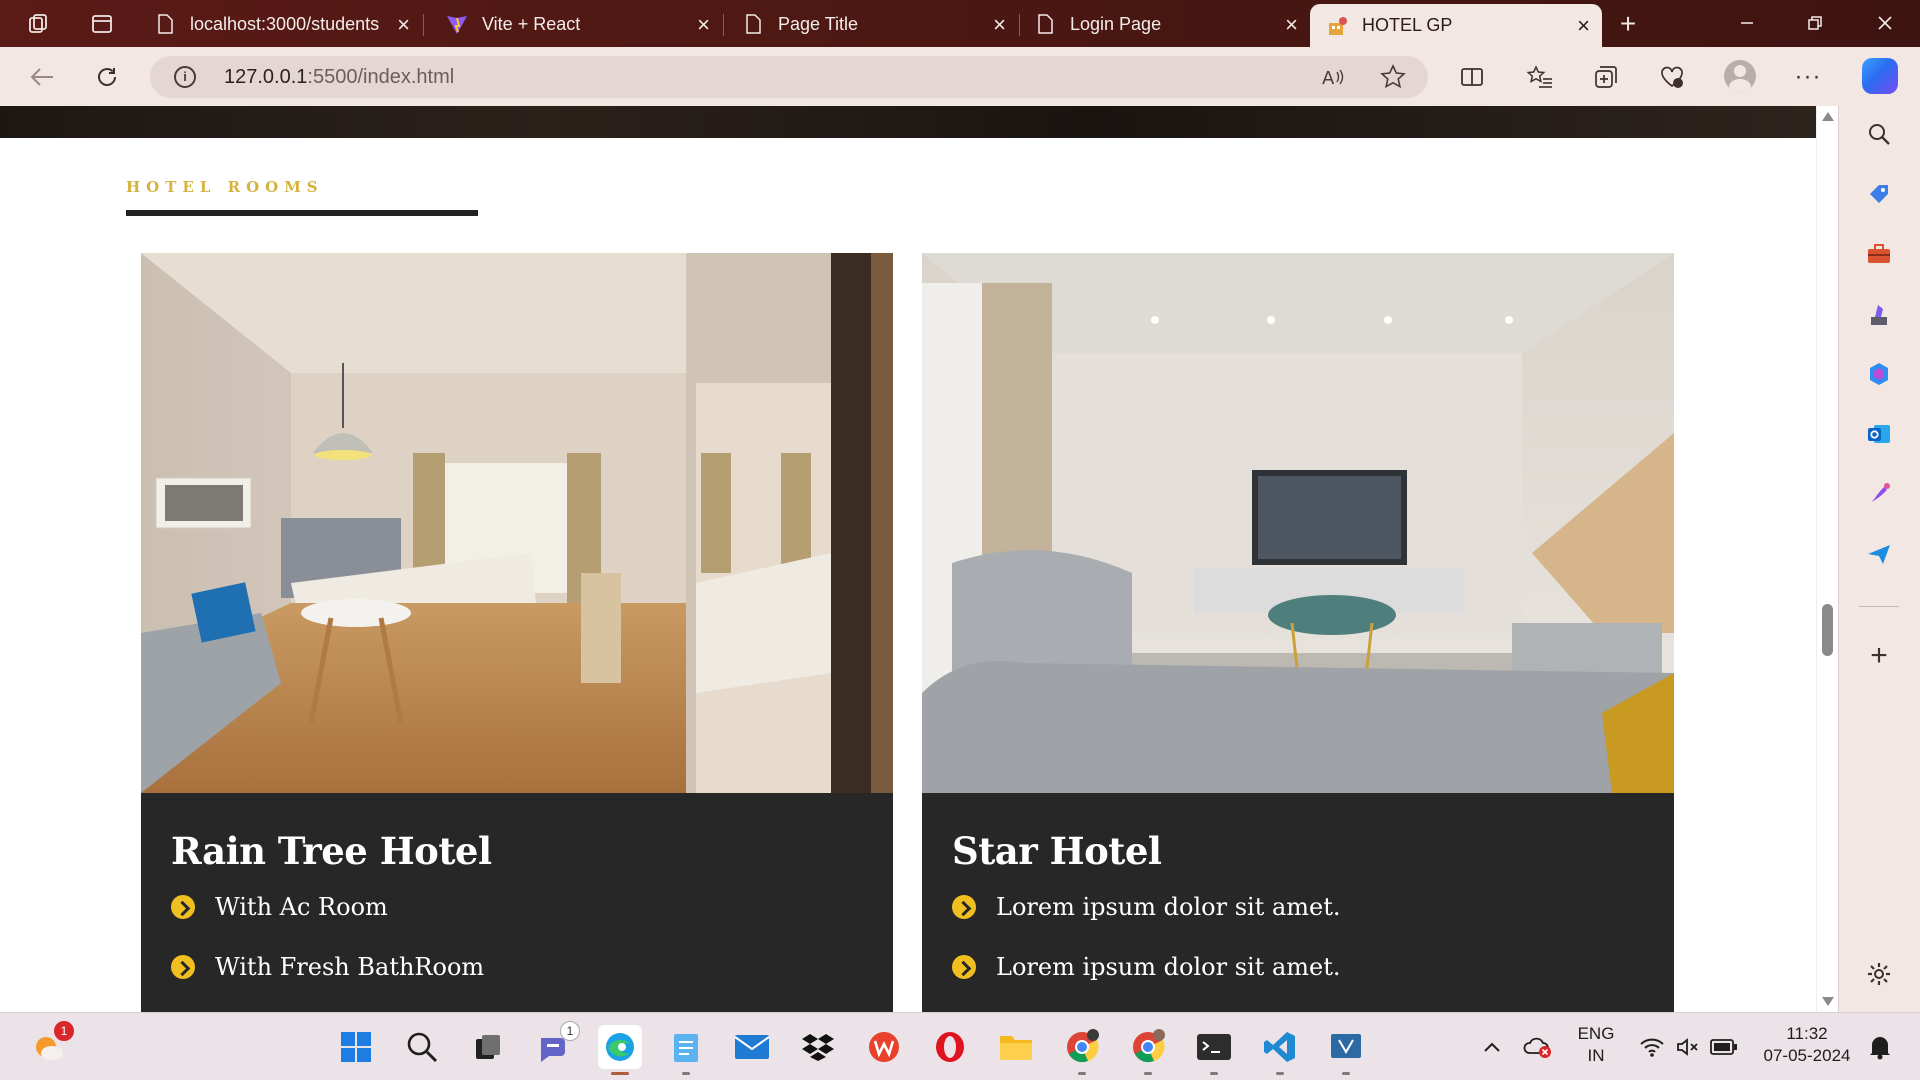  What do you see at coordinates (686, 1050) in the screenshot?
I see `notepad-icon` at bounding box center [686, 1050].